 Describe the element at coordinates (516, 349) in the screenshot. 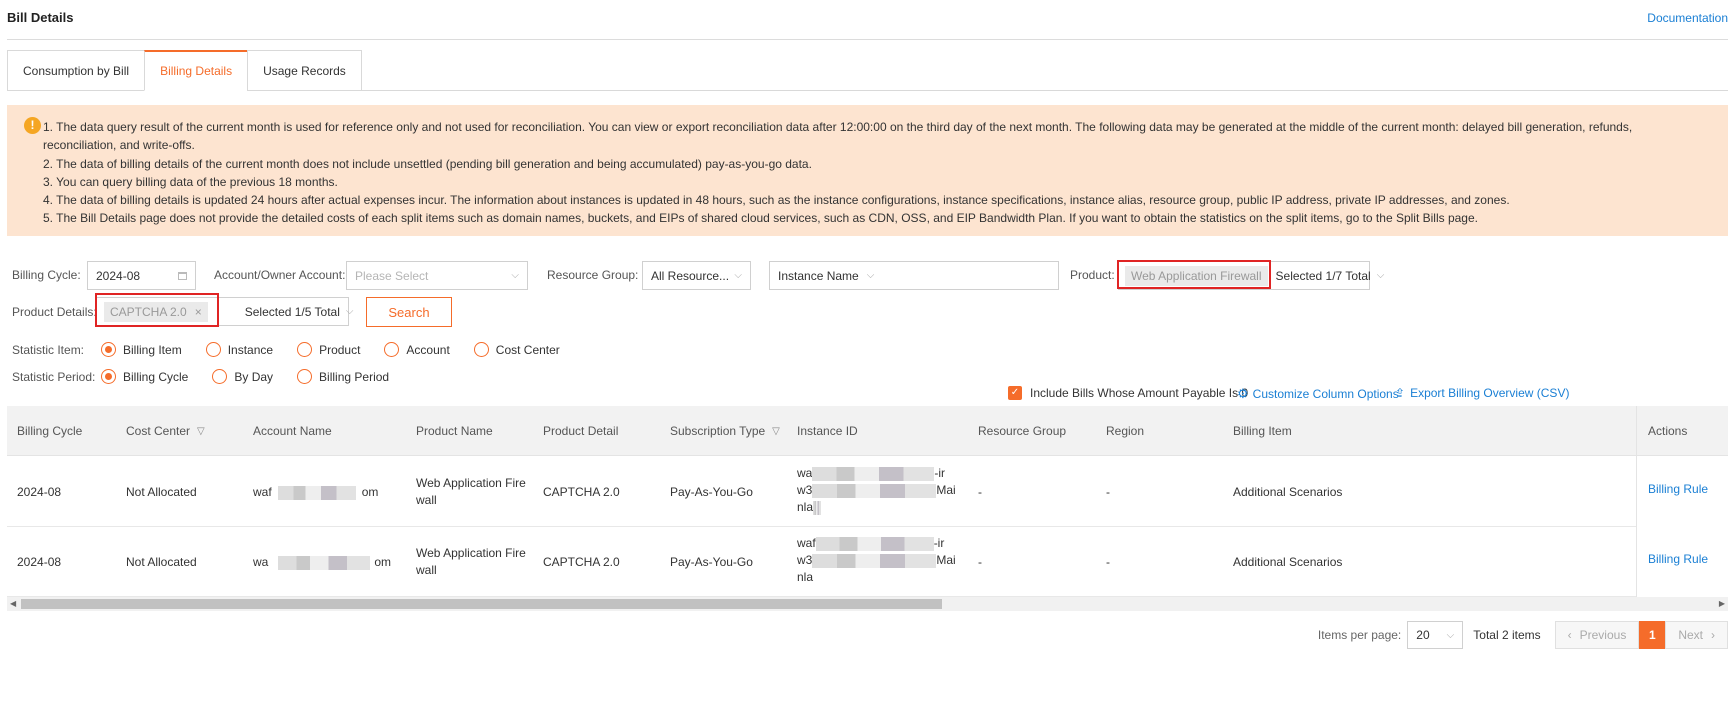

I see `radio-cost-center: Cost Center` at that location.